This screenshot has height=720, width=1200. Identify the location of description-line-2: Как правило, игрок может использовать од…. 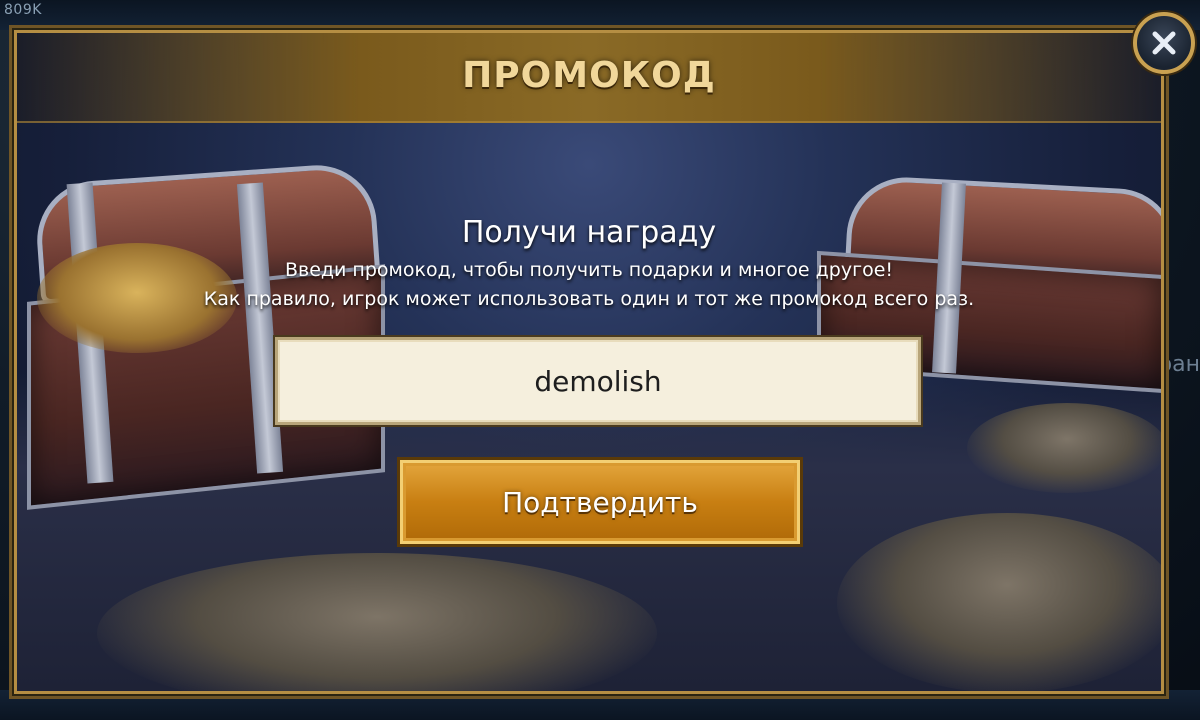
(589, 299).